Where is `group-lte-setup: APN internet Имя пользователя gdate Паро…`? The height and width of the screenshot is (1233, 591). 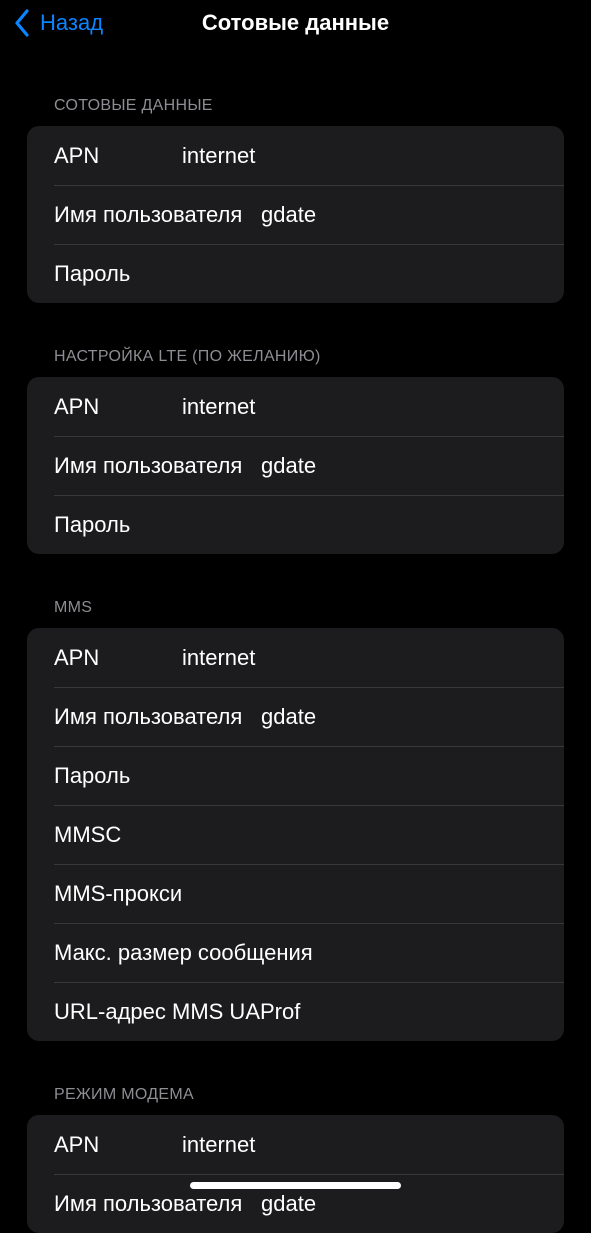
group-lte-setup: APN internet Имя пользователя gdate Паро… is located at coordinates (295, 465).